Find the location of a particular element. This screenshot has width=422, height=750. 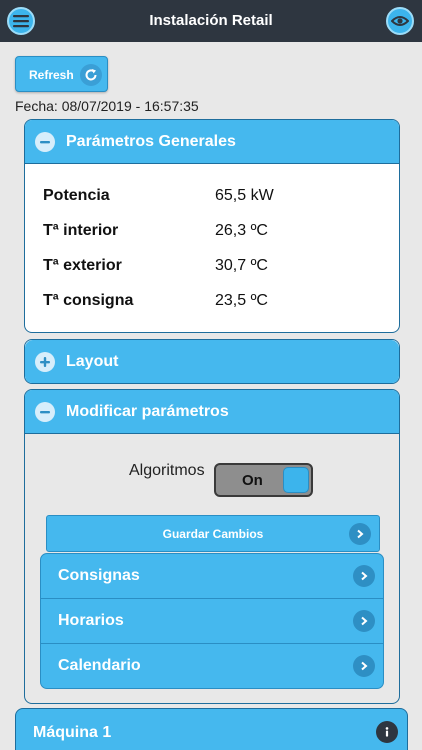

guardar-cambios-button: Guardar Cambios is located at coordinates (213, 533).